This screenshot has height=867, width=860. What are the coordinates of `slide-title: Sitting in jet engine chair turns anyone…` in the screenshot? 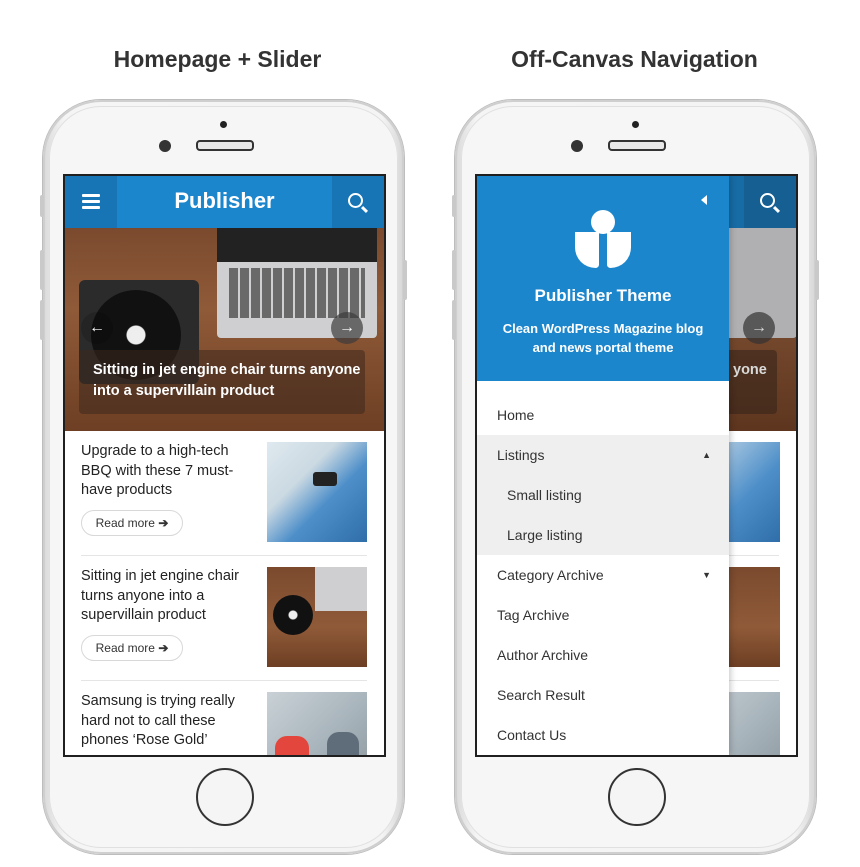 It's located at (228, 381).